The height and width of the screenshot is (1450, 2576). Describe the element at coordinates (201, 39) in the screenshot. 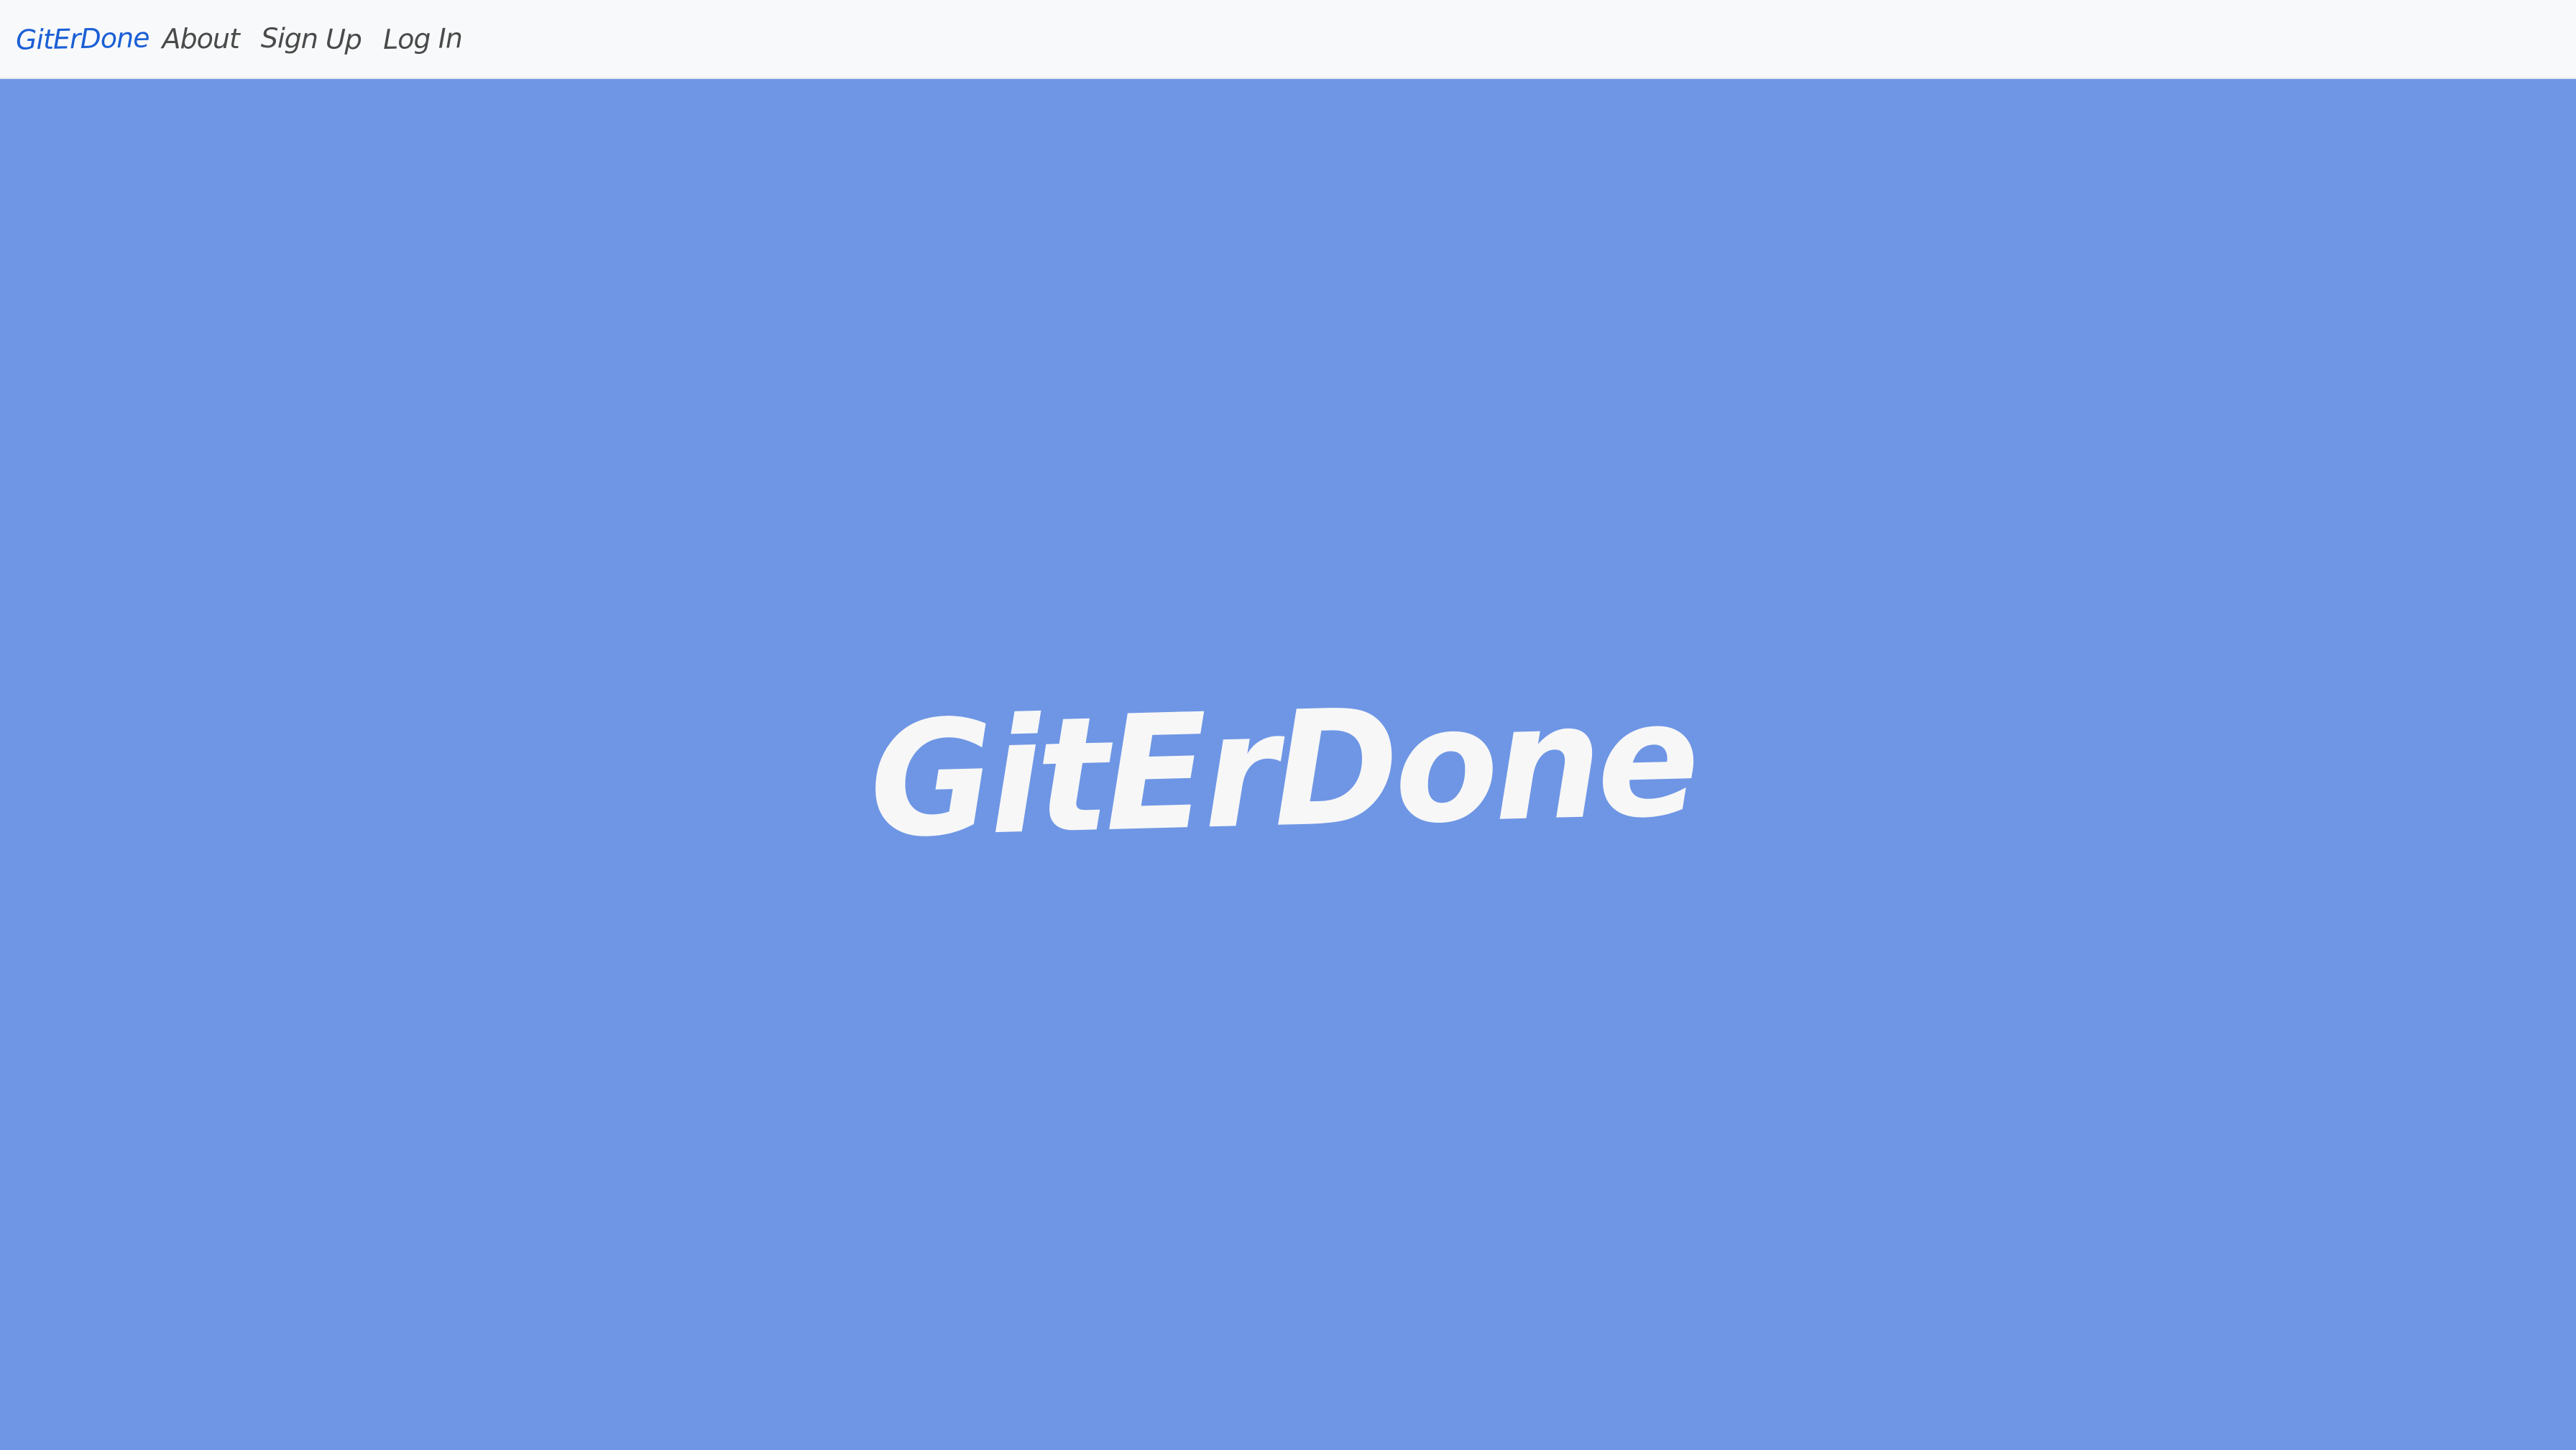

I see `nav-link-about: About` at that location.